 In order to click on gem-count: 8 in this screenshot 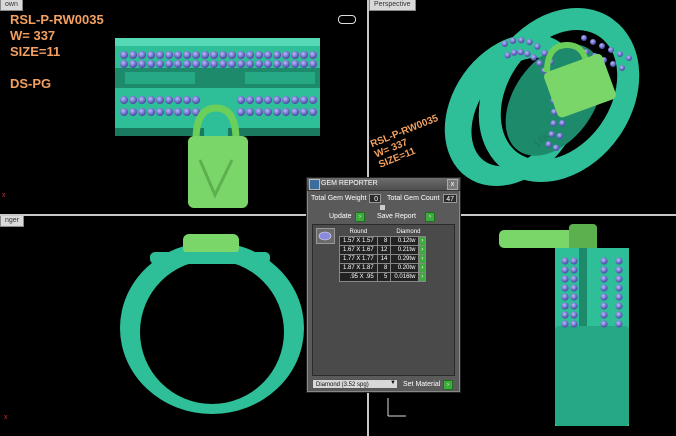, I will do `click(384, 241)`.